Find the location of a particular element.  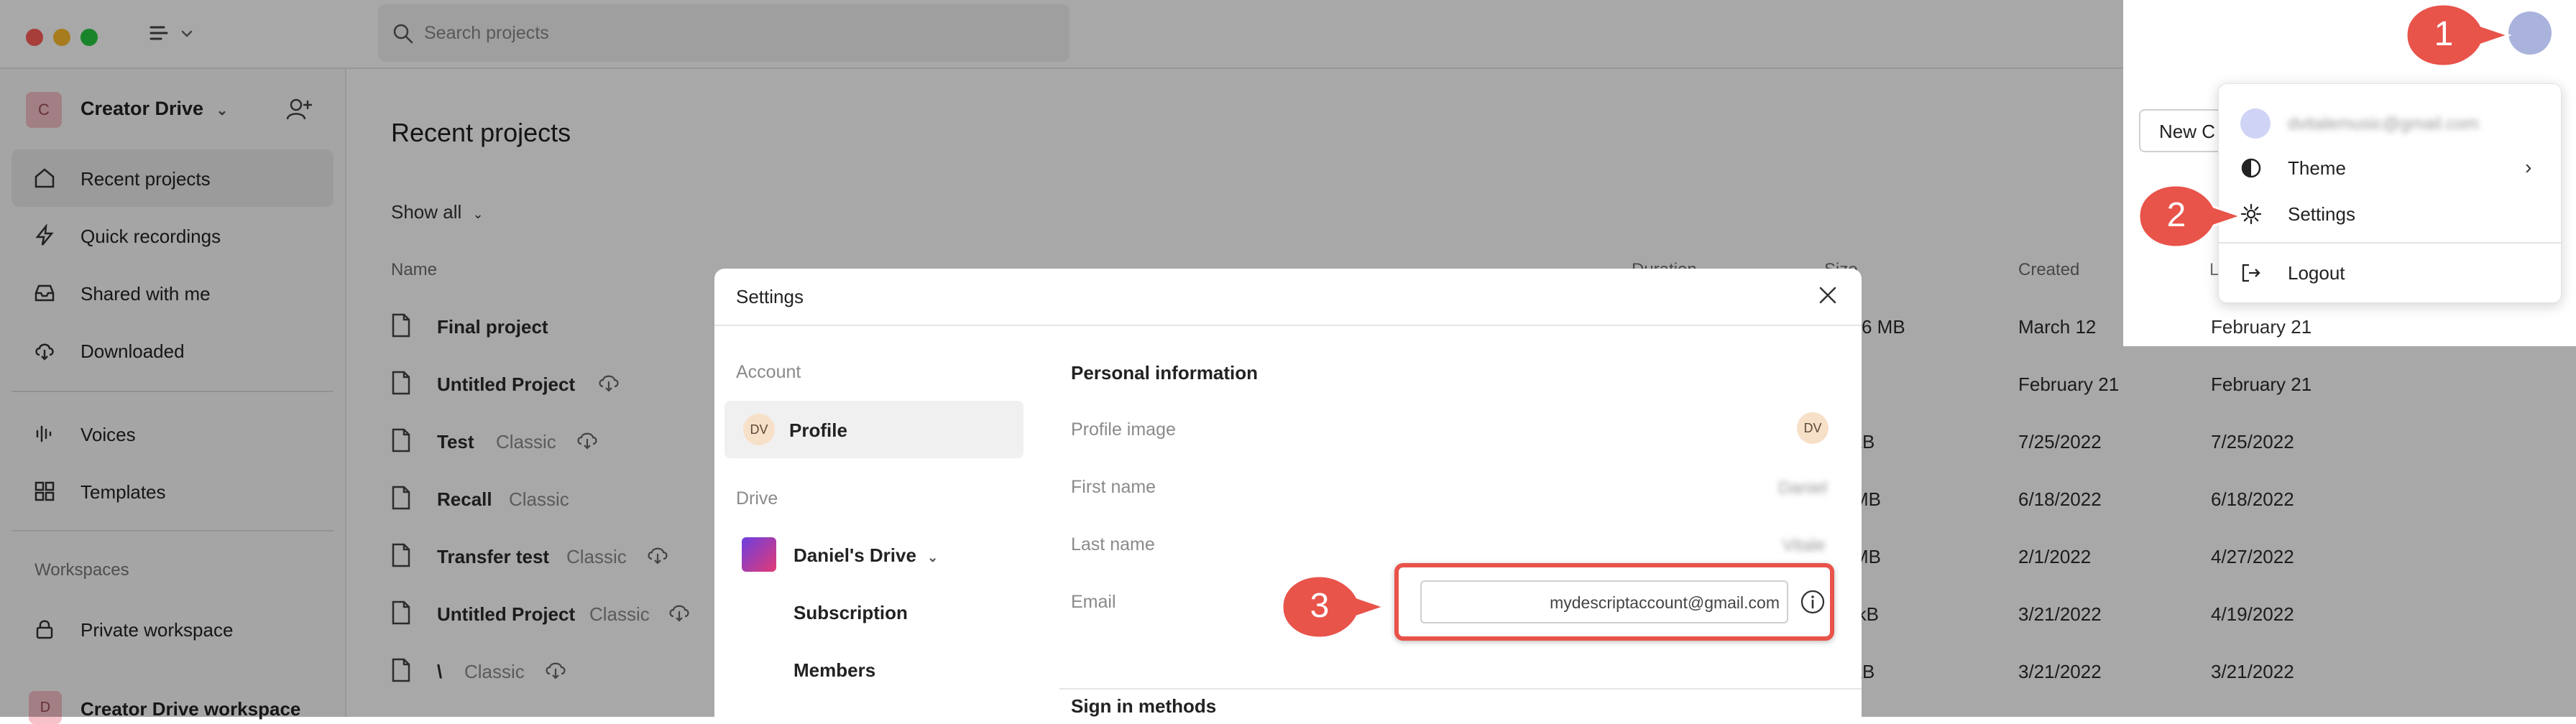

callout-3: 3 is located at coordinates (1334, 607).